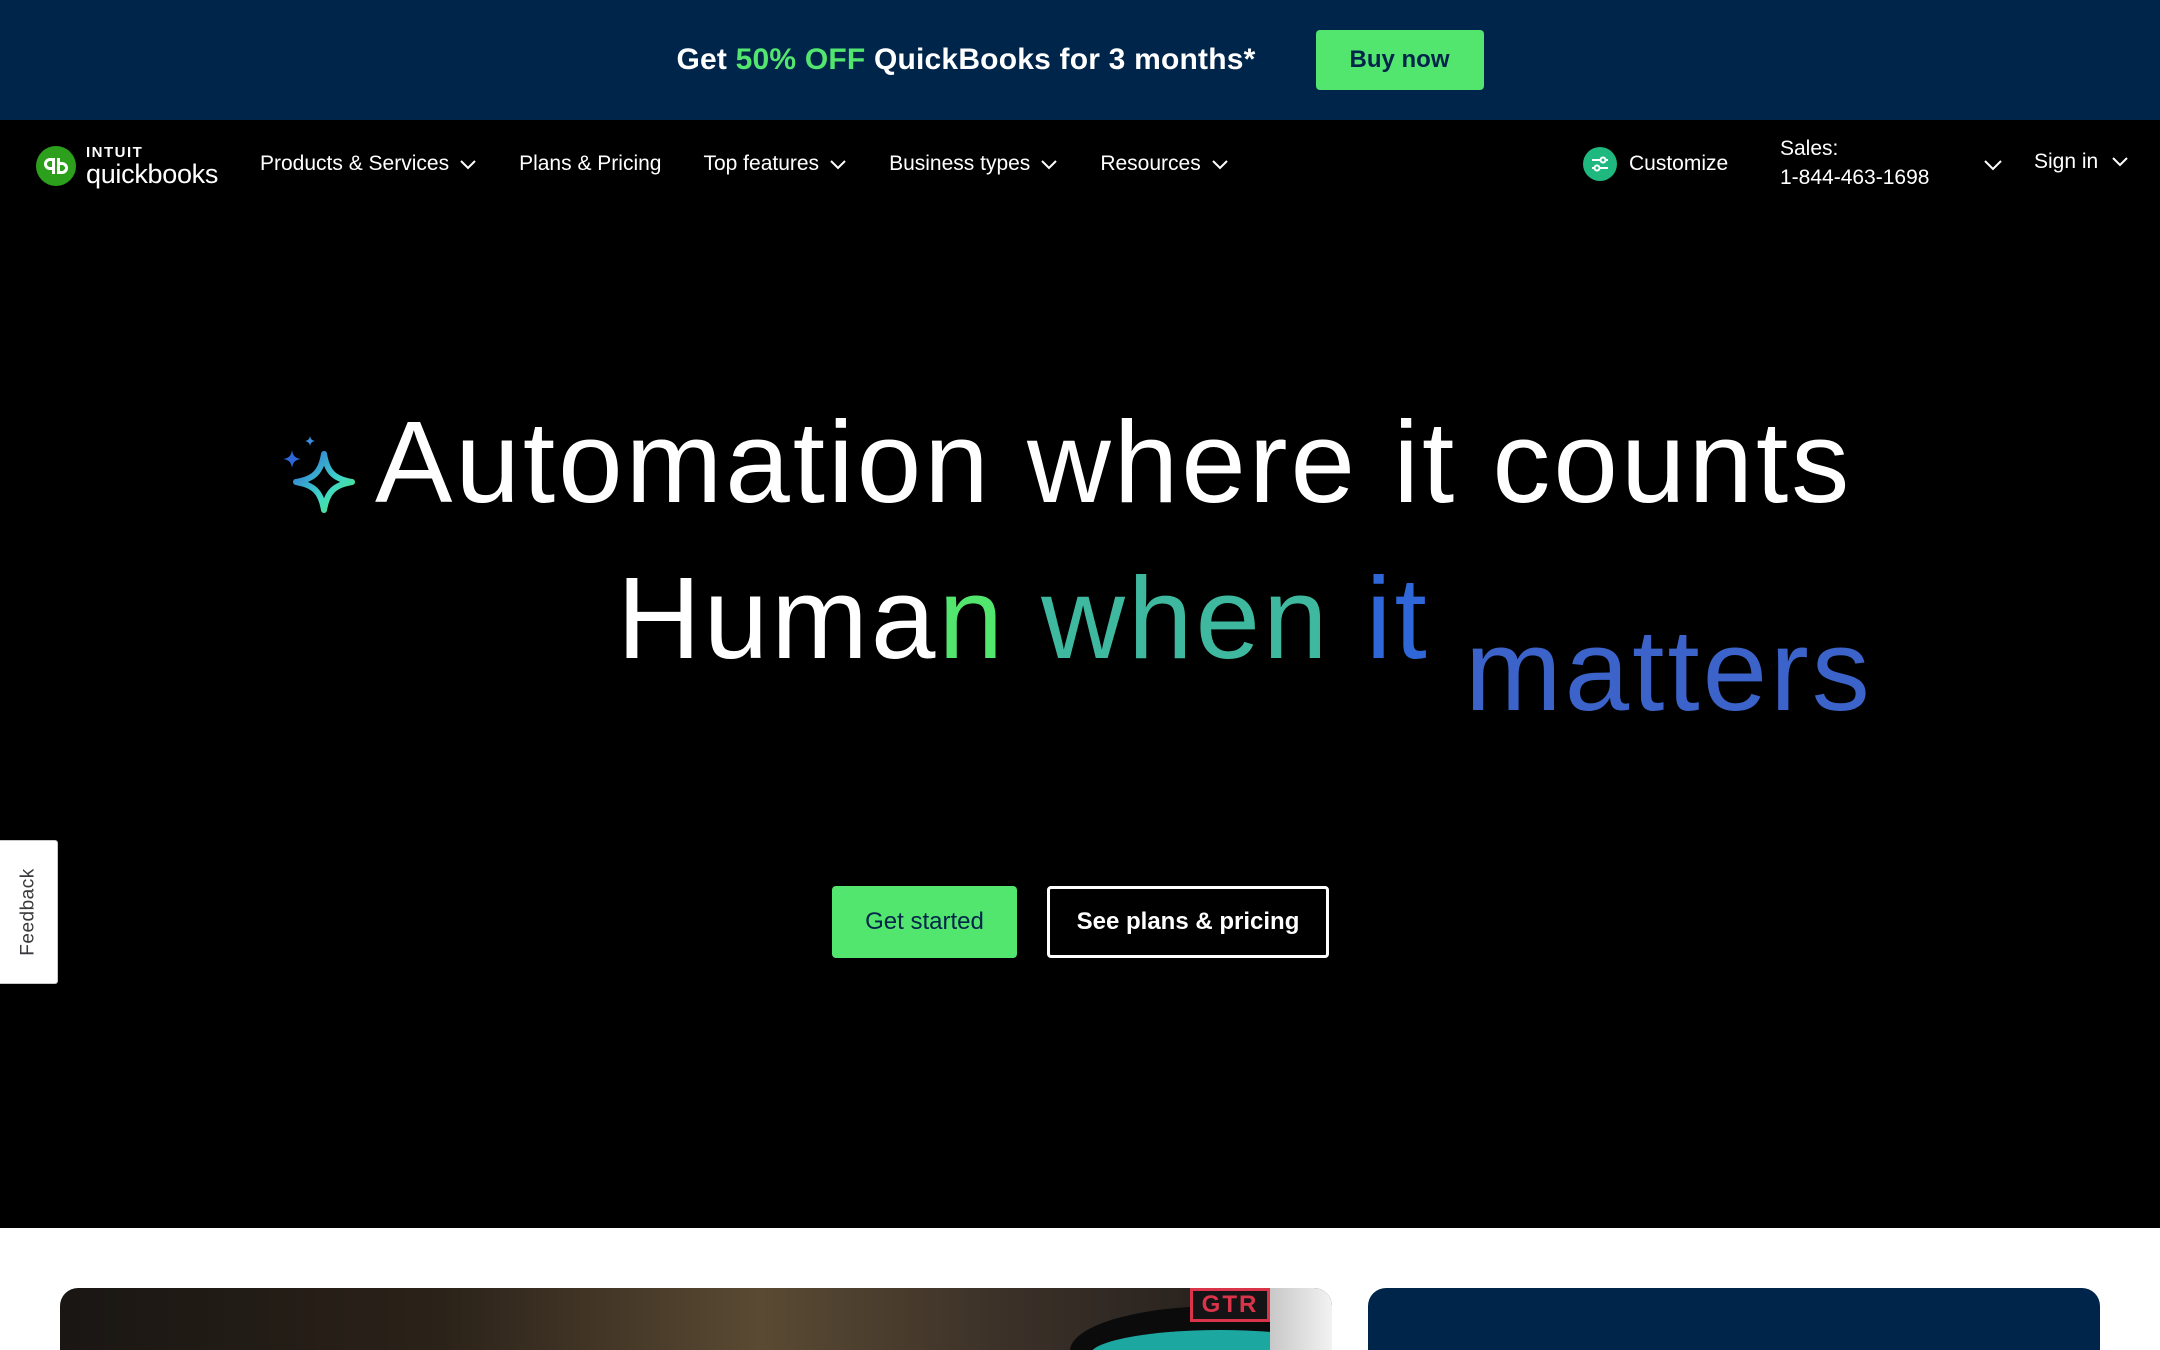 This screenshot has height=1350, width=2160. I want to click on headline-letter-n: n, so click(972, 618).